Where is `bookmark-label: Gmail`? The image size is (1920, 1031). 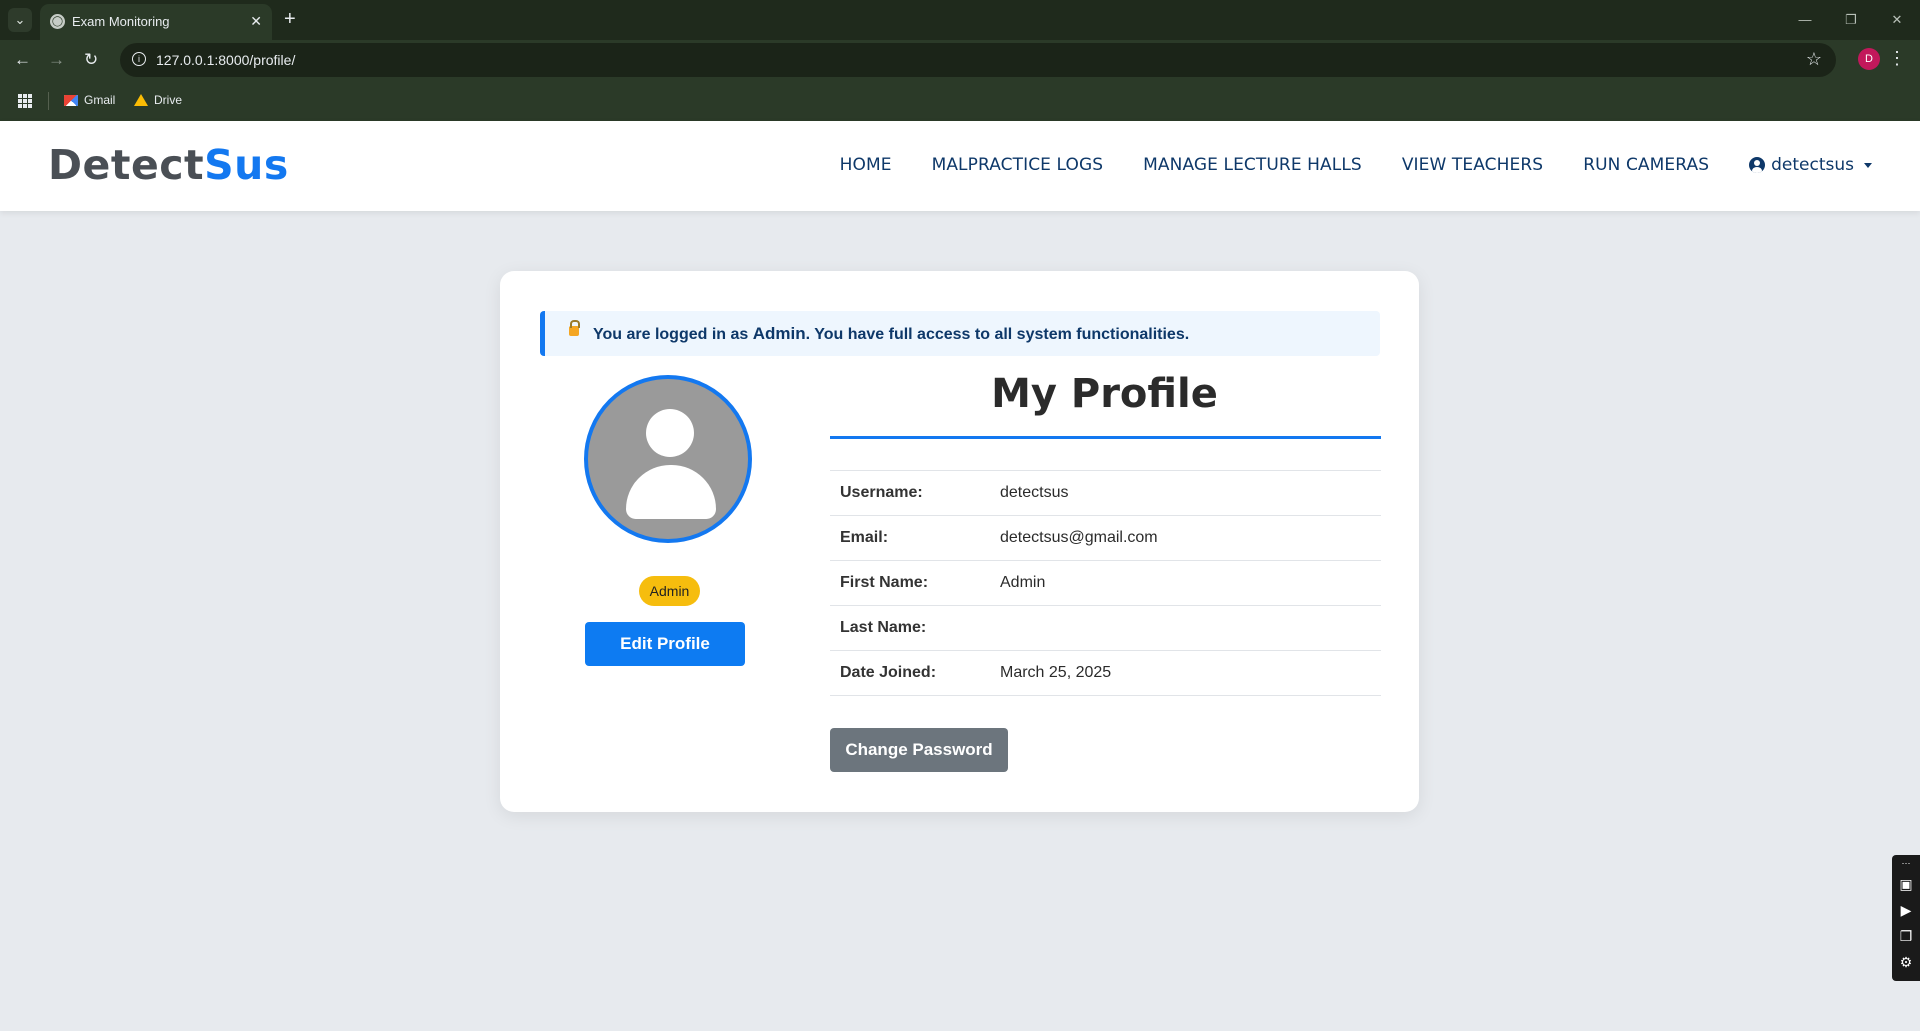 bookmark-label: Gmail is located at coordinates (100, 100).